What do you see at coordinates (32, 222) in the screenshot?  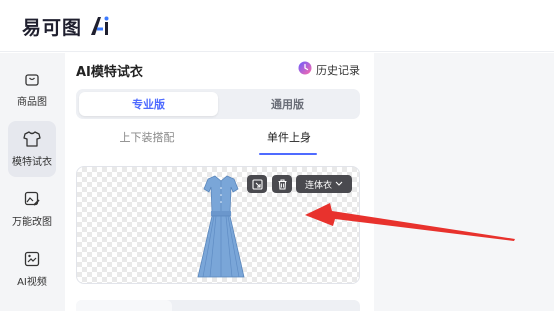 I see `nav-label: 万能改图` at bounding box center [32, 222].